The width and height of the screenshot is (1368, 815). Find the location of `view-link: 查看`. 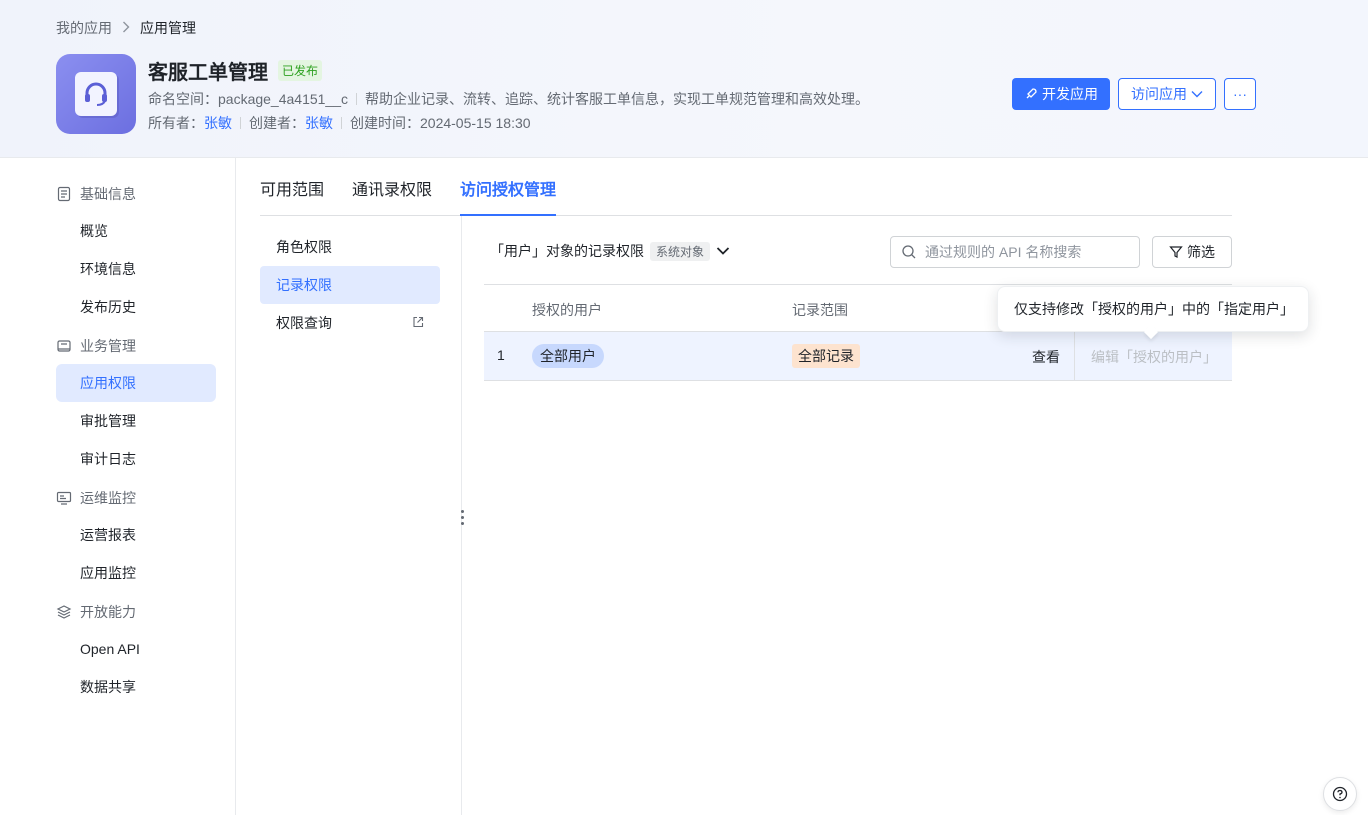

view-link: 查看 is located at coordinates (1046, 357).